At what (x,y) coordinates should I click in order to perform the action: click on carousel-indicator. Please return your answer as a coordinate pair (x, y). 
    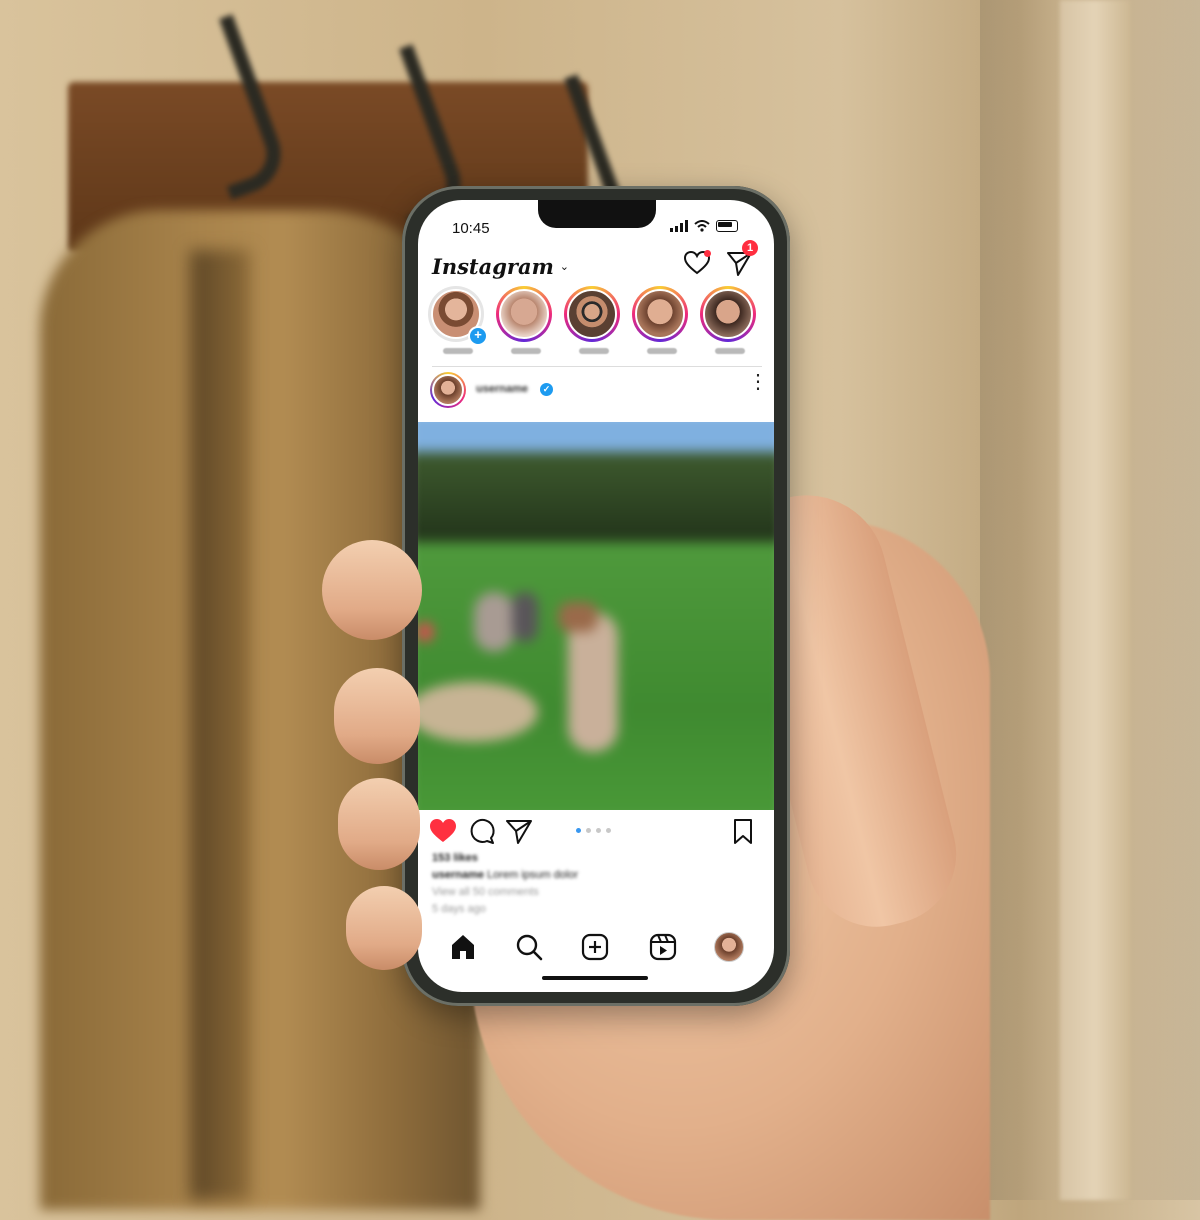
    Looking at the image, I should click on (593, 830).